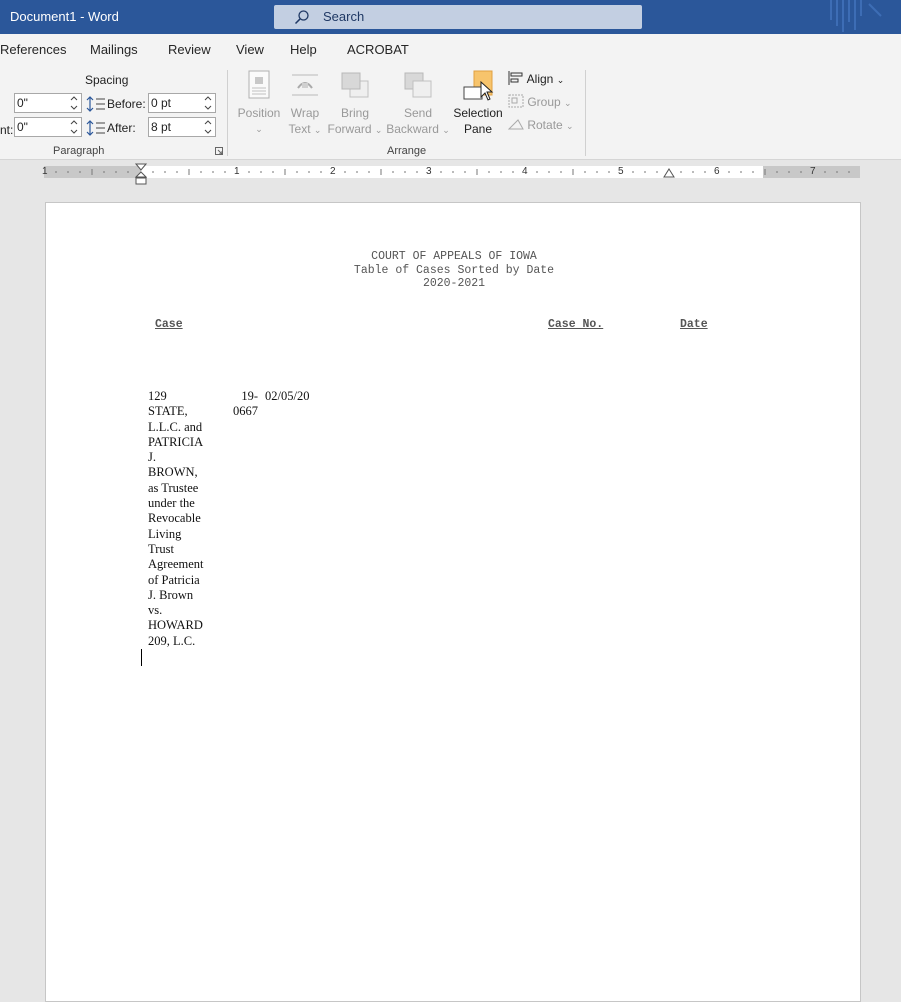  Describe the element at coordinates (250, 49) in the screenshot. I see `tab-view: View` at that location.